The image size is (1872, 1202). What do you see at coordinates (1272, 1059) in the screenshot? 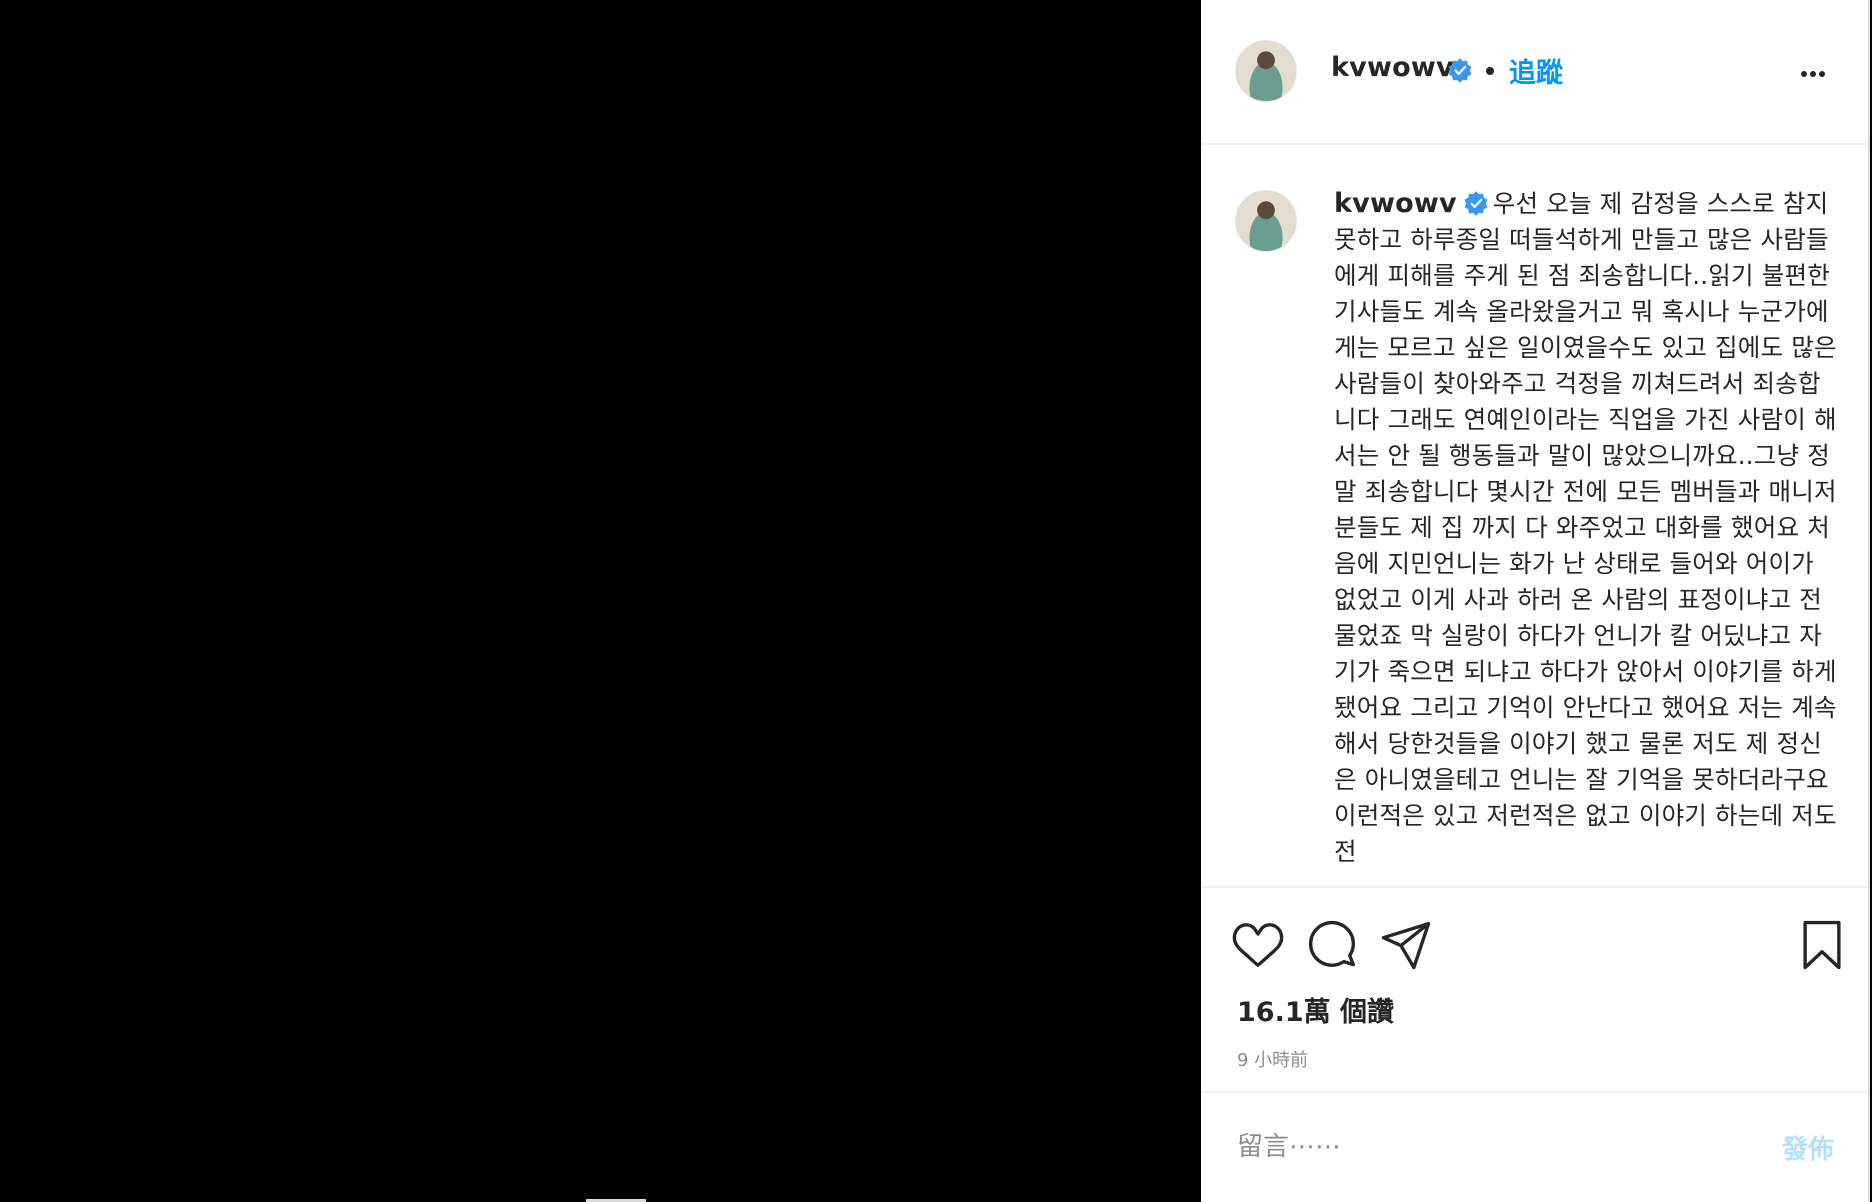
I see `post-timestamp: 9 小時前` at bounding box center [1272, 1059].